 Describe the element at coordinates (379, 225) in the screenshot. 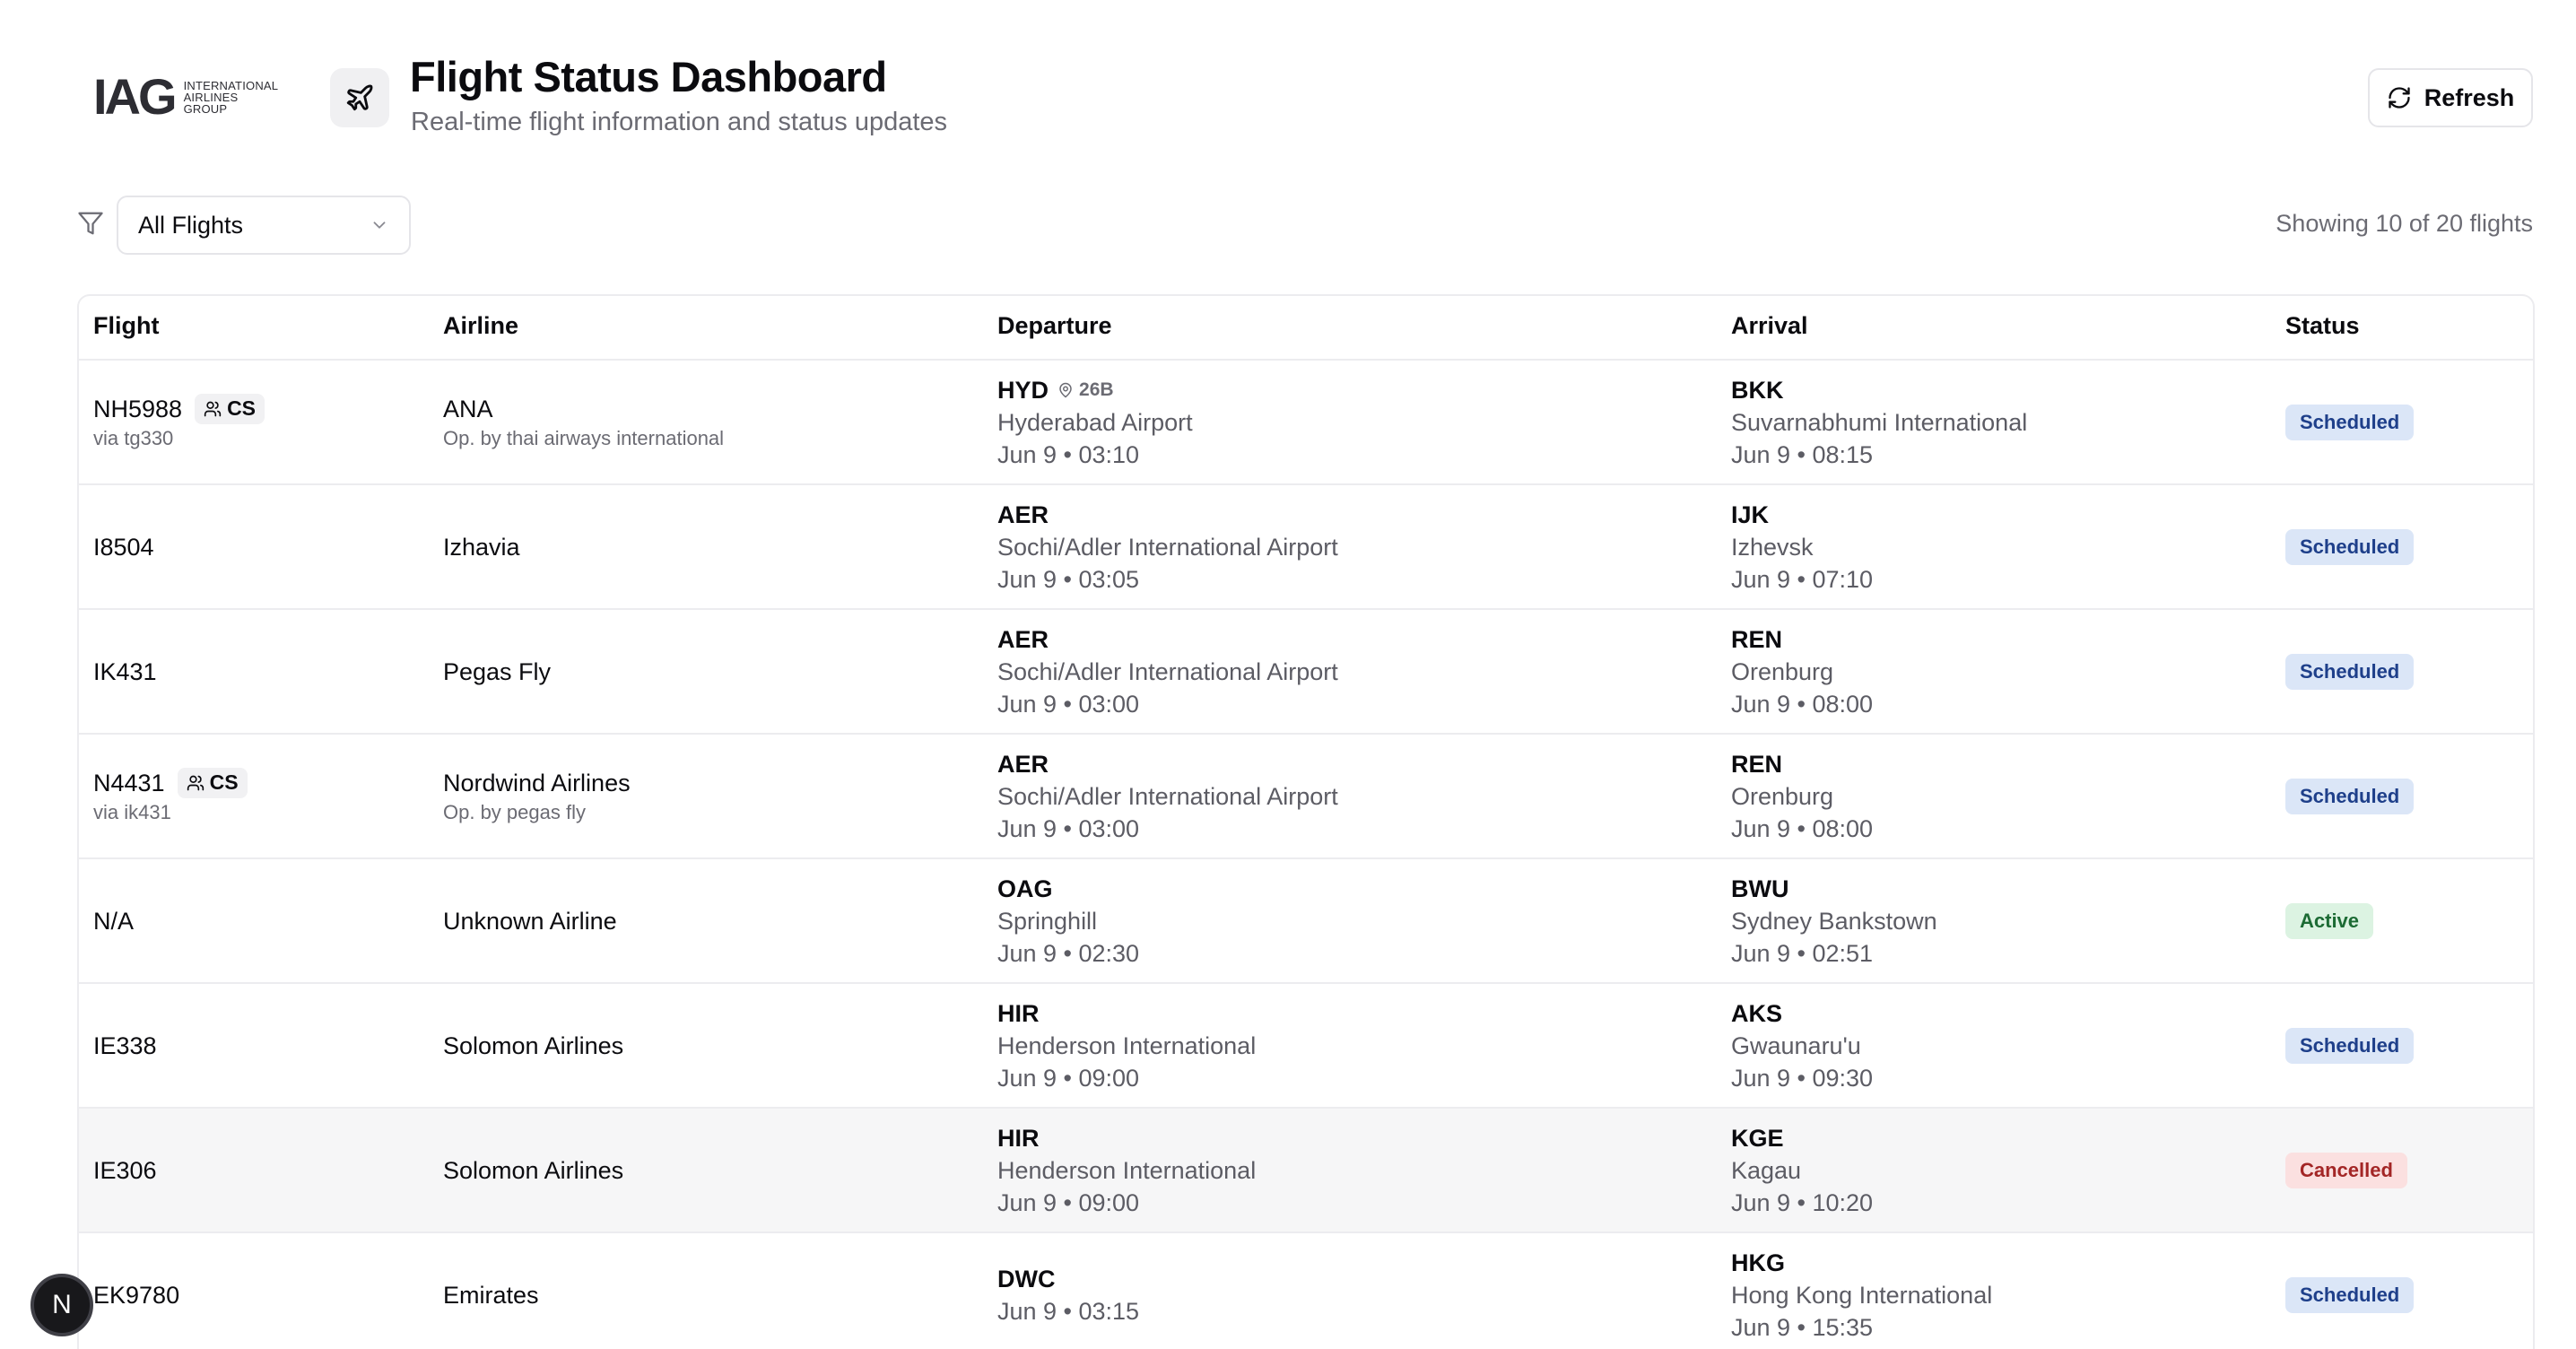

I see `chevron-down-icon` at that location.